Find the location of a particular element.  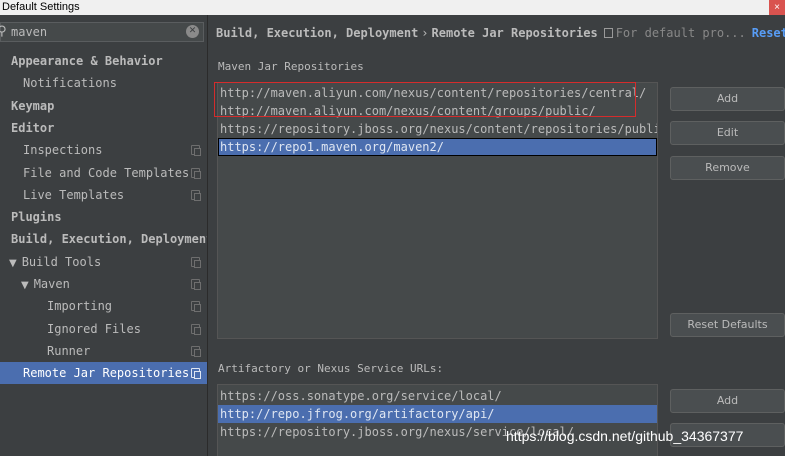

breadcrumb-parent: Build, Execution, Deployment is located at coordinates (317, 33).